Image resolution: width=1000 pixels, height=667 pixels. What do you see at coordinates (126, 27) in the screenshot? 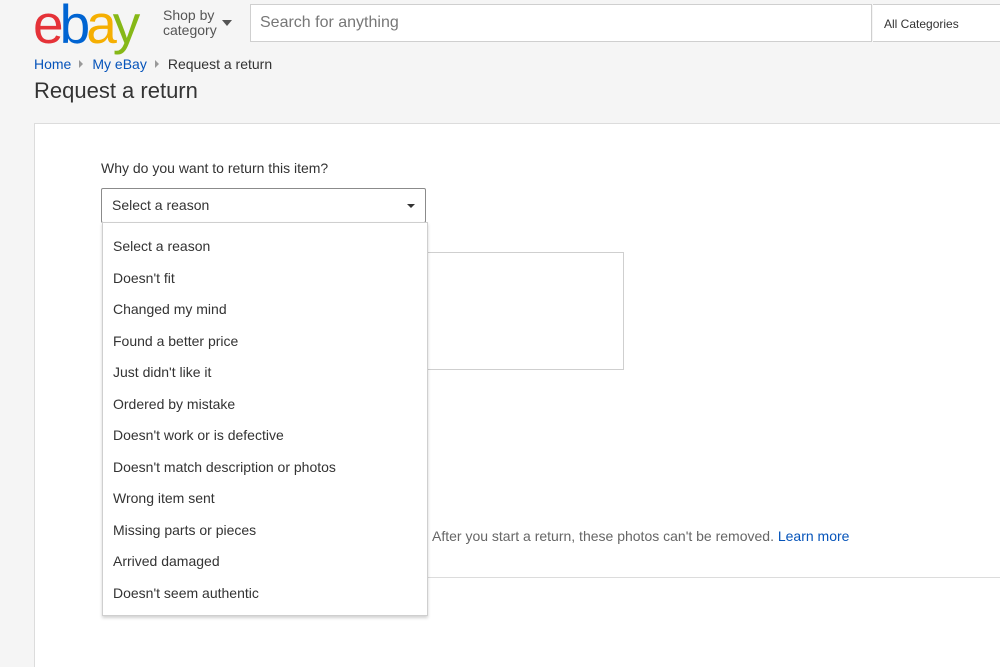
I see `logo-letter-y: y` at bounding box center [126, 27].